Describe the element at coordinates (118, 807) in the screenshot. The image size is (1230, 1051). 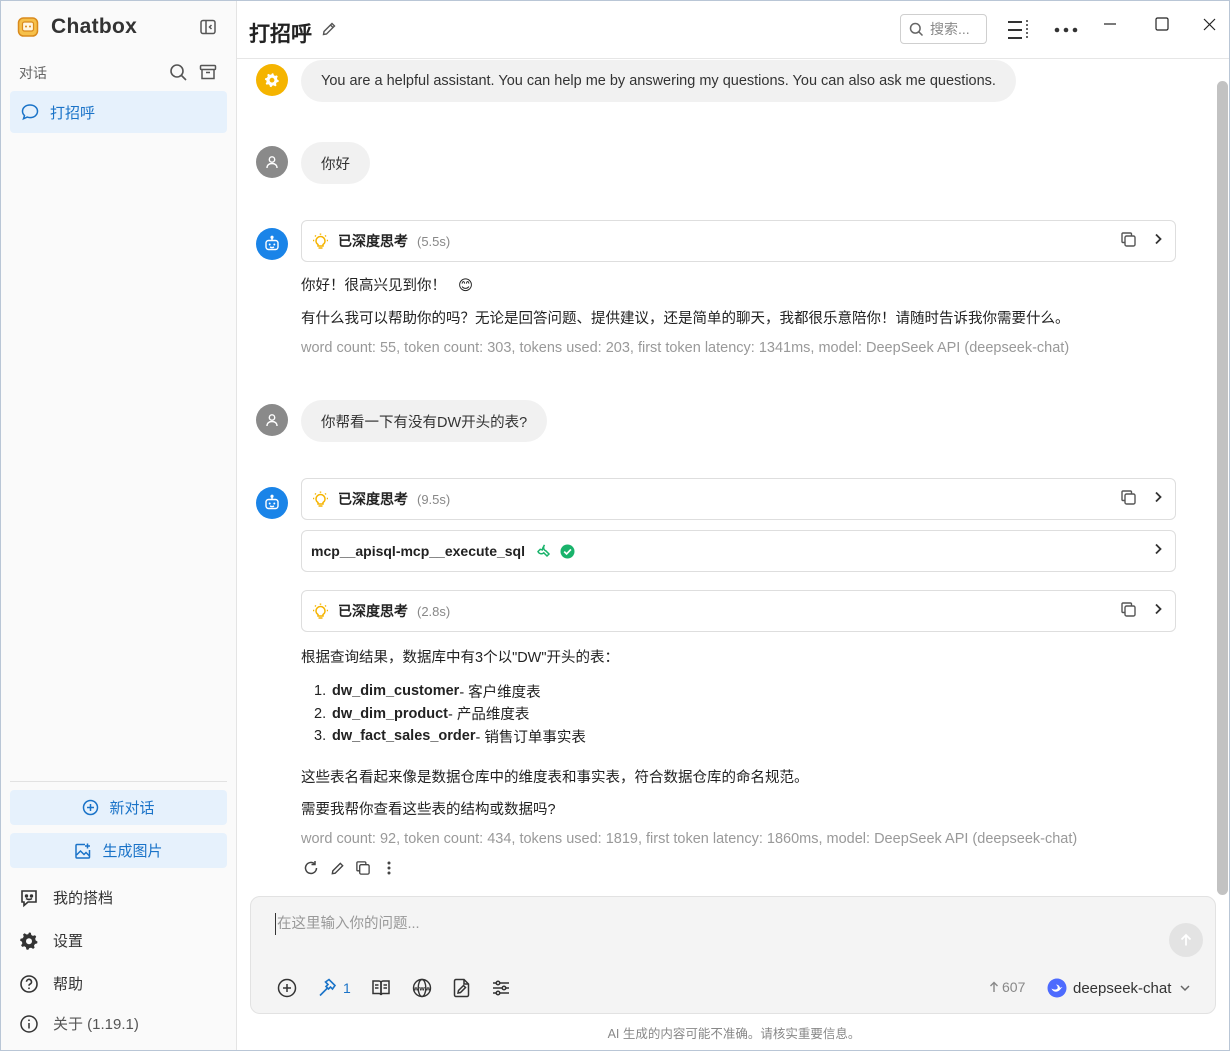
I see `new-chat-button: 新对话` at that location.